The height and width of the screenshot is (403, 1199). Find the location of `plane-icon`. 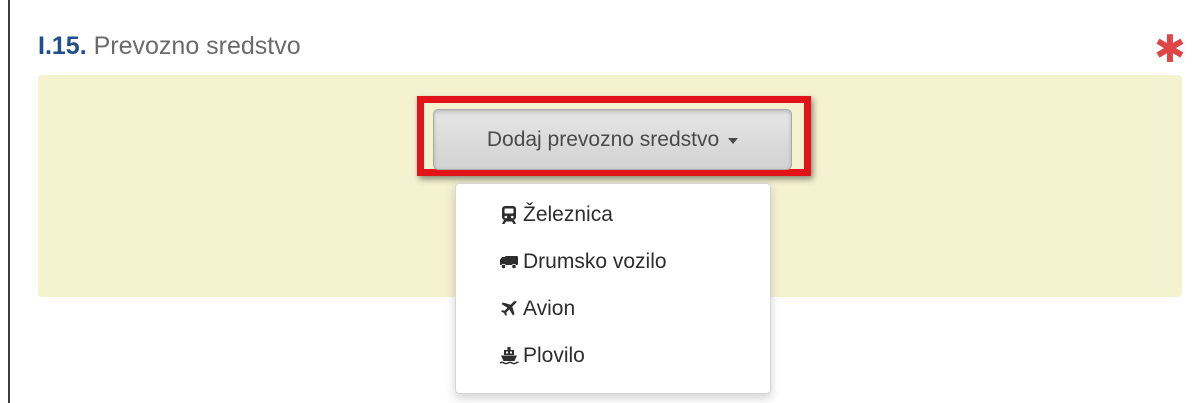

plane-icon is located at coordinates (509, 309).